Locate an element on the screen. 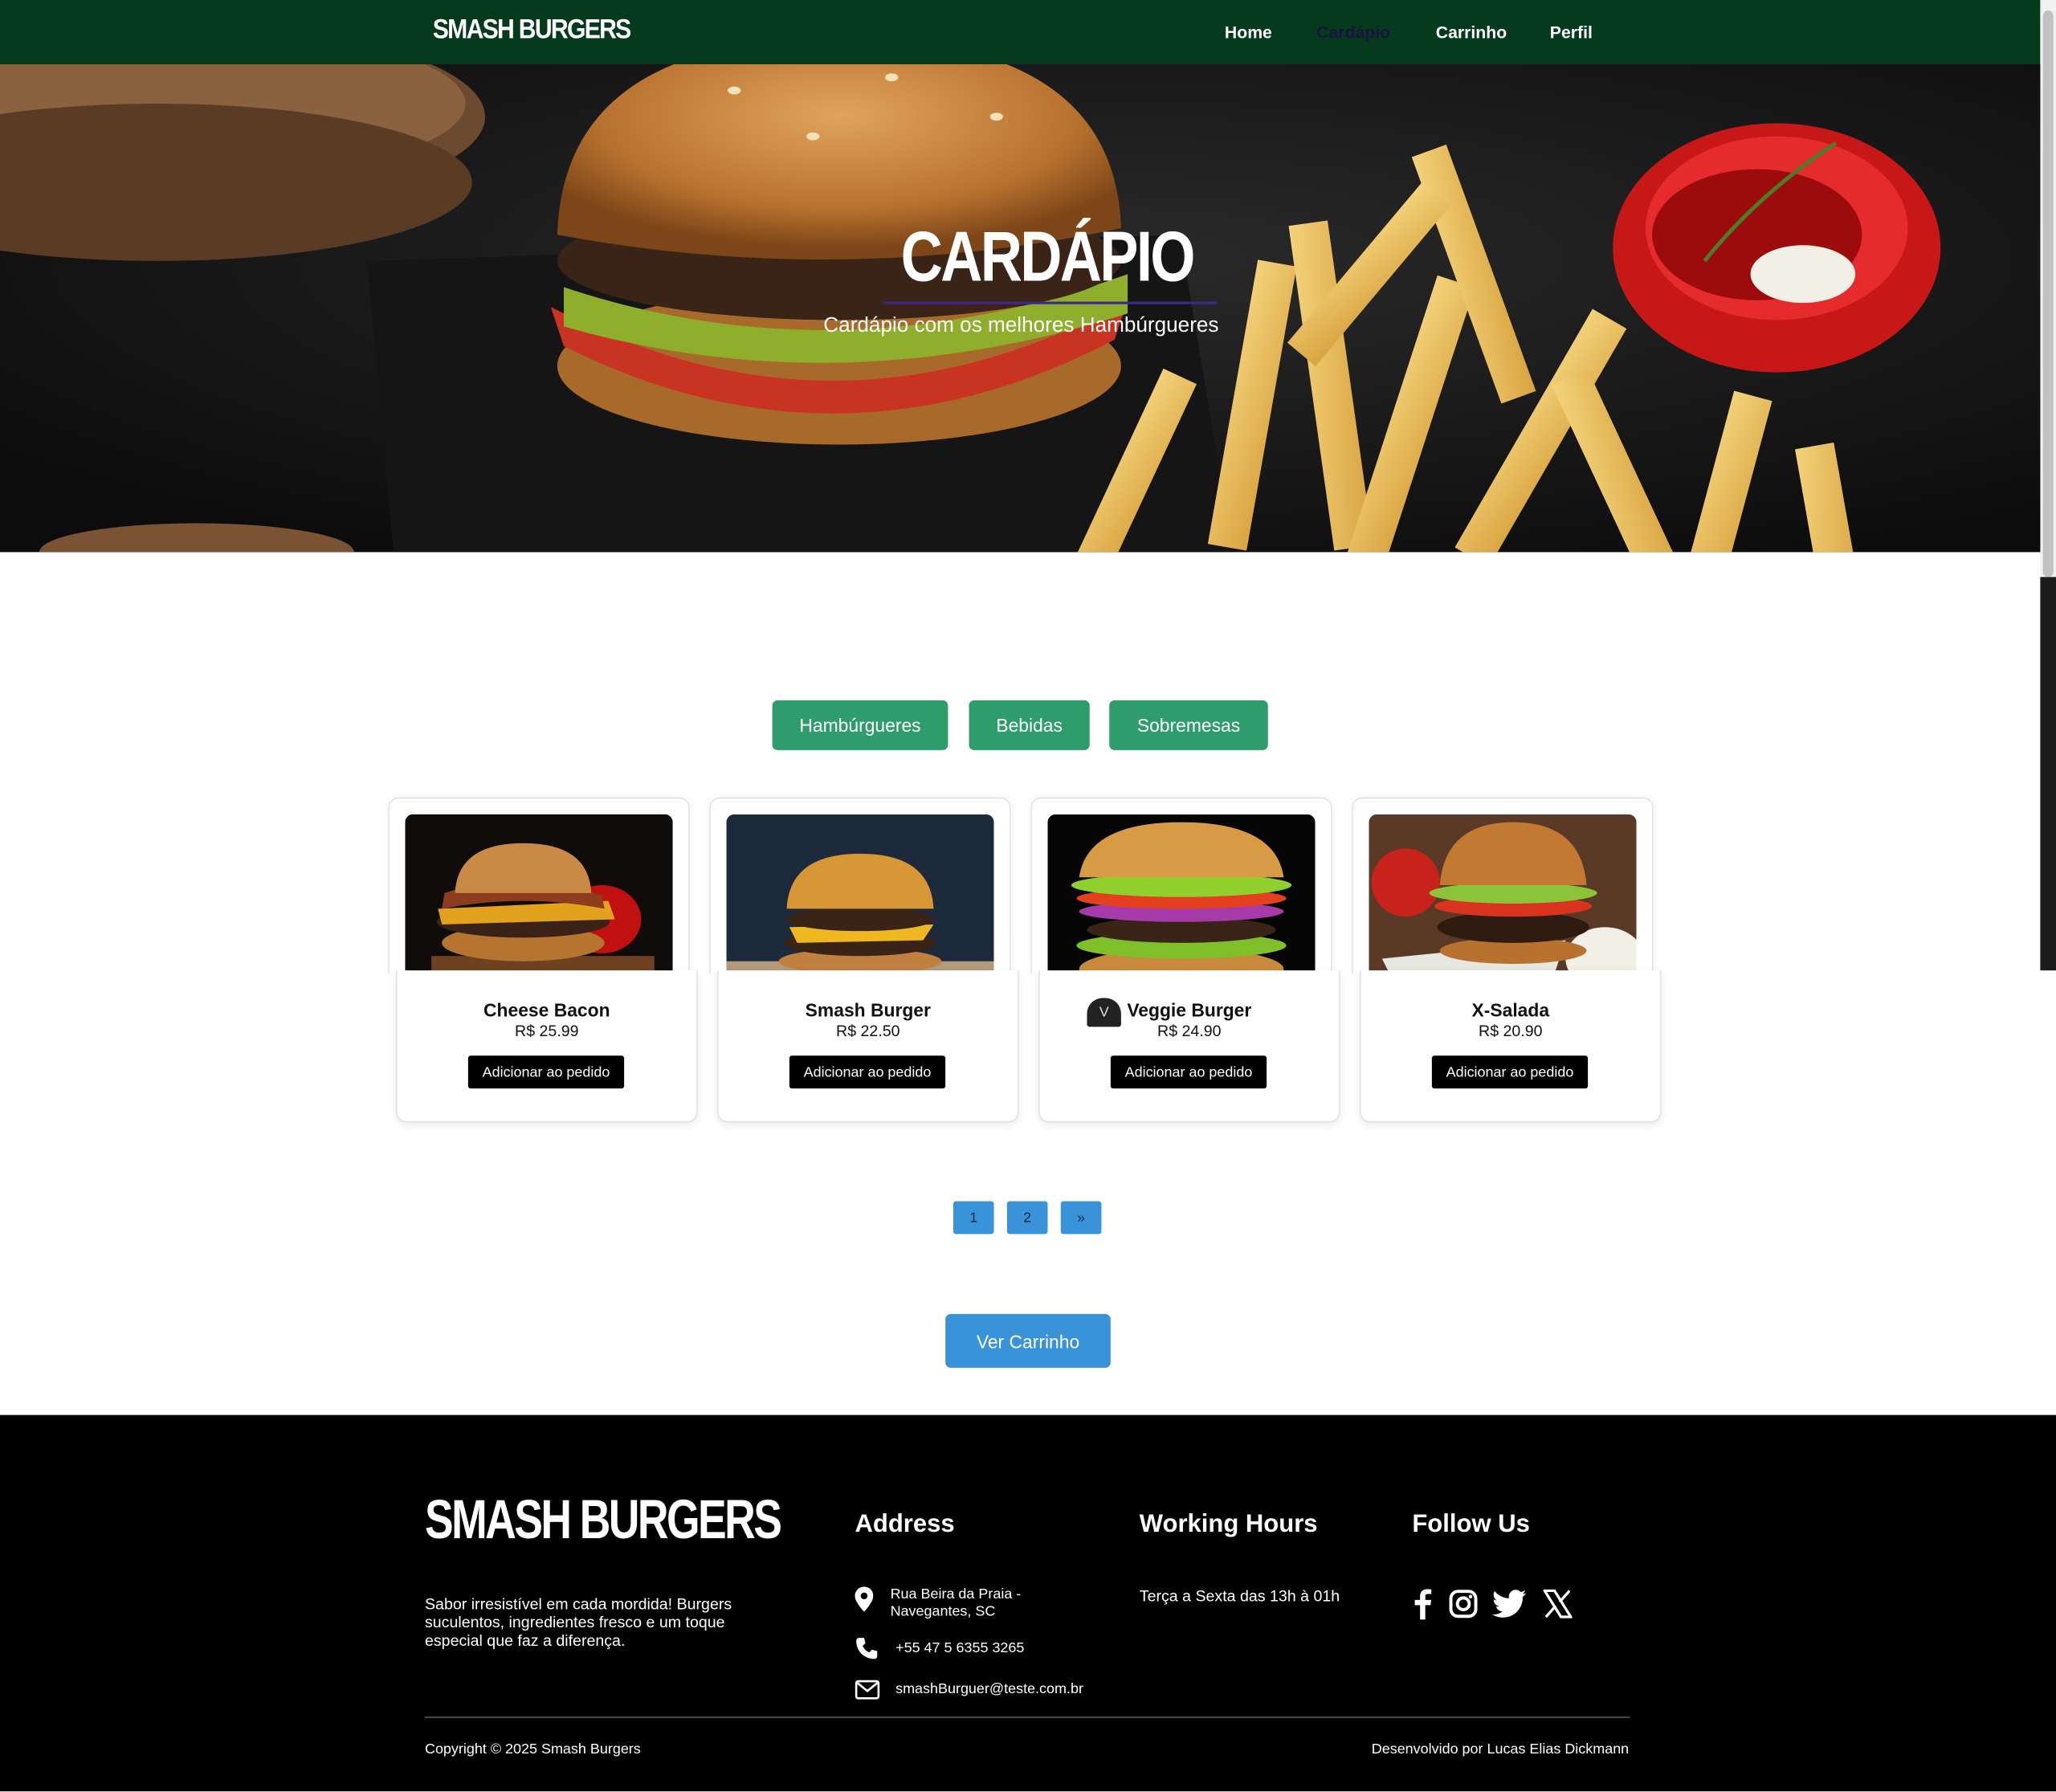 The height and width of the screenshot is (1792, 2056). tab-sobremesas: Sobremesas is located at coordinates (1188, 725).